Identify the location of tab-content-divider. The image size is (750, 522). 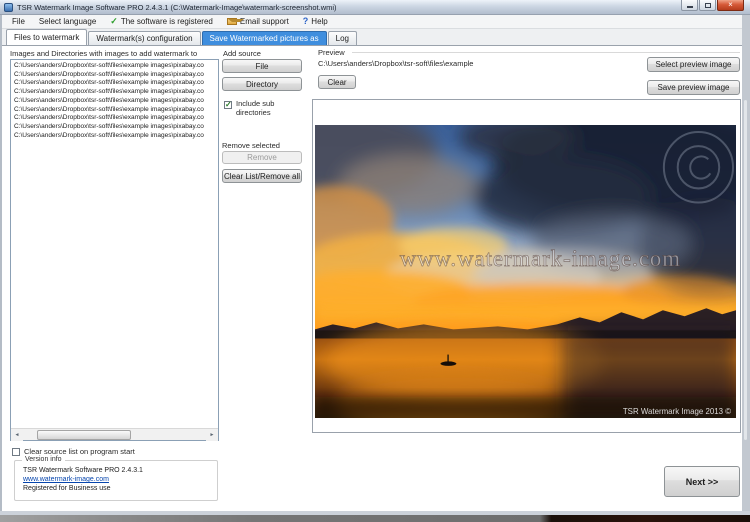
(372, 45).